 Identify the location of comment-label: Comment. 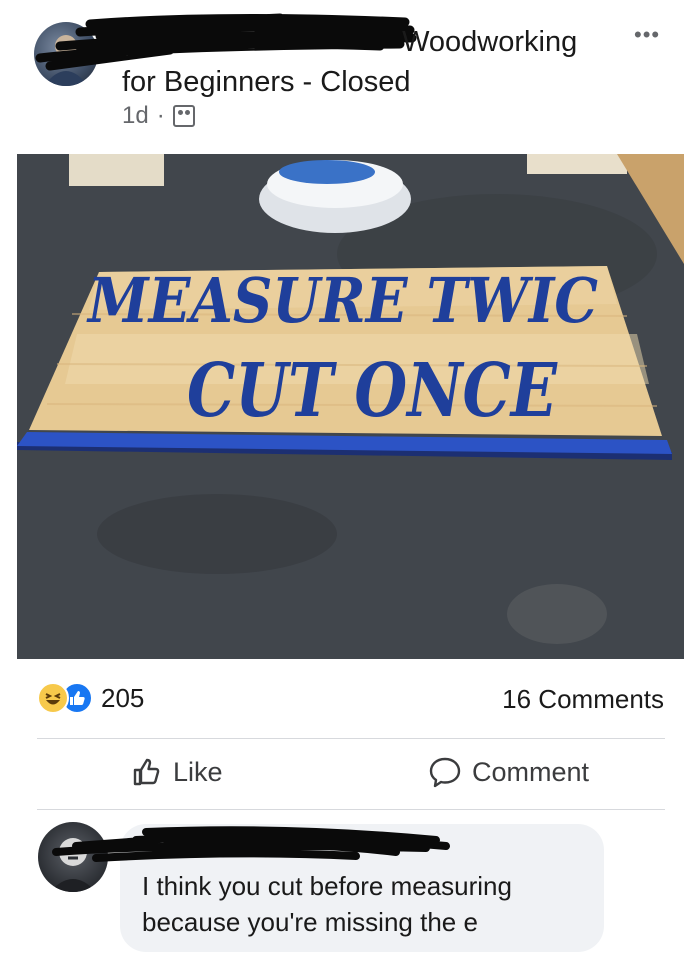
(531, 771).